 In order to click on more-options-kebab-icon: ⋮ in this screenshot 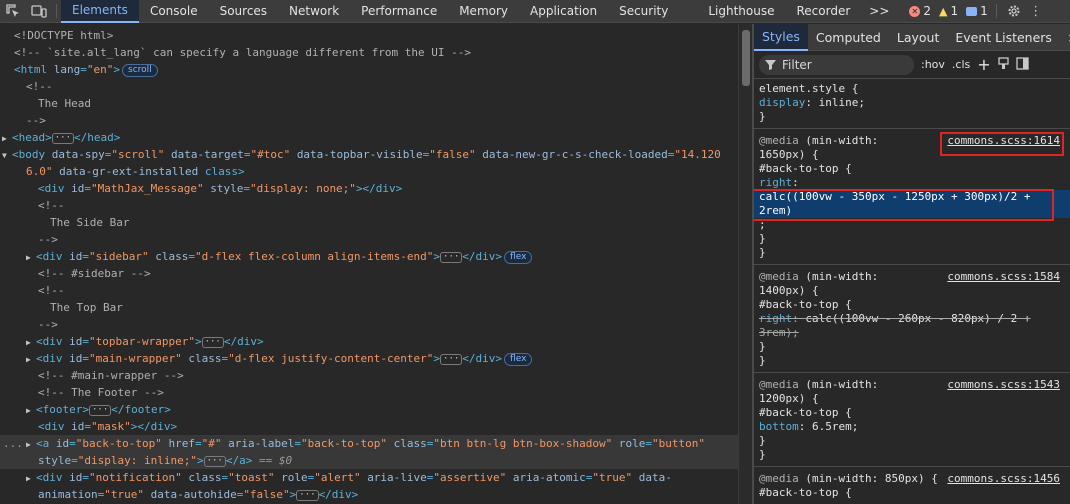, I will do `click(1036, 11)`.